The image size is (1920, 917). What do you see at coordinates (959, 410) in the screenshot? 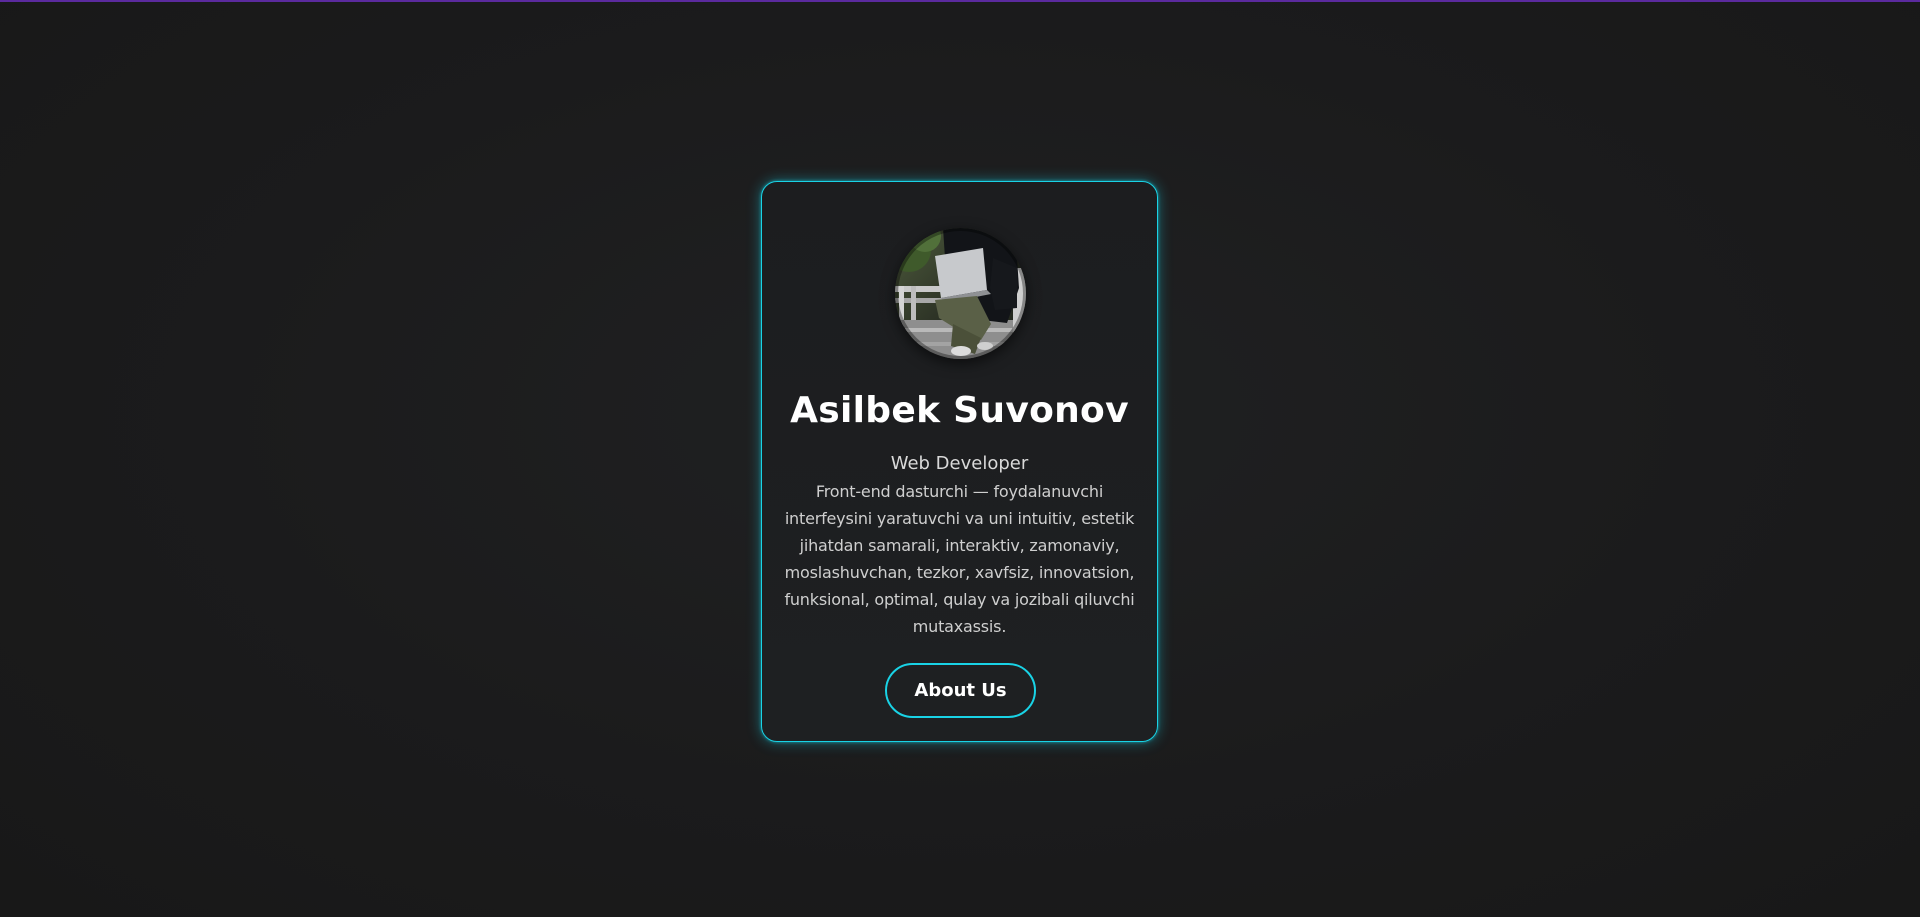
I see `profile-name: Asilbek Suvonov` at bounding box center [959, 410].